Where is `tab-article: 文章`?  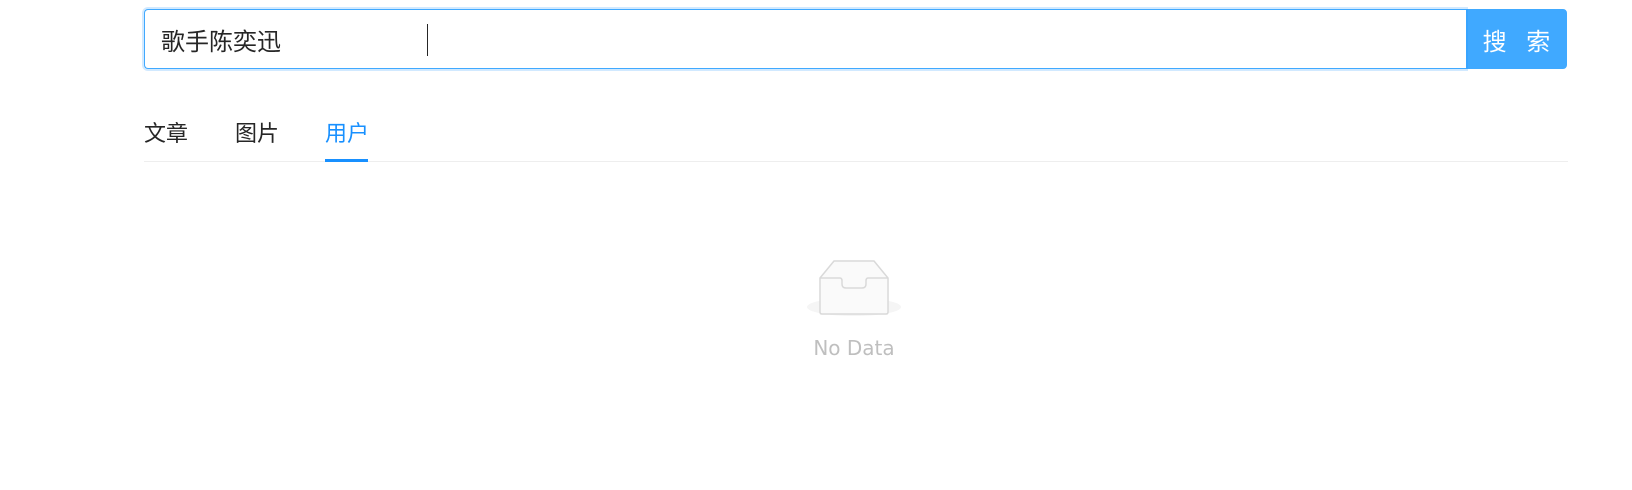
tab-article: 文章 is located at coordinates (166, 132).